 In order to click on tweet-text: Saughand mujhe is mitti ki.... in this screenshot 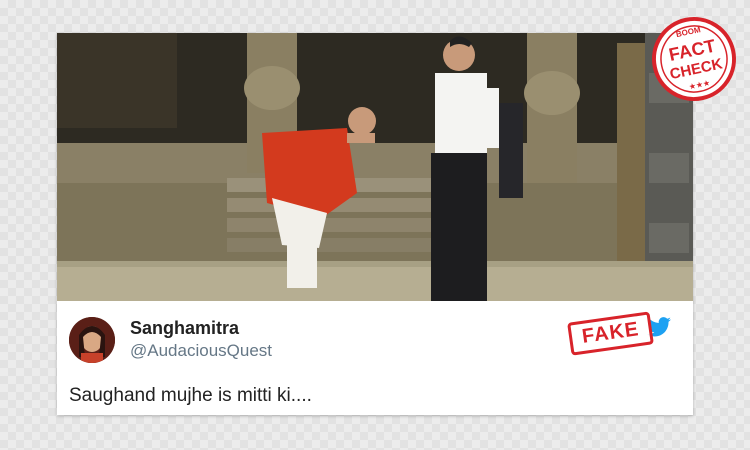, I will do `click(190, 395)`.